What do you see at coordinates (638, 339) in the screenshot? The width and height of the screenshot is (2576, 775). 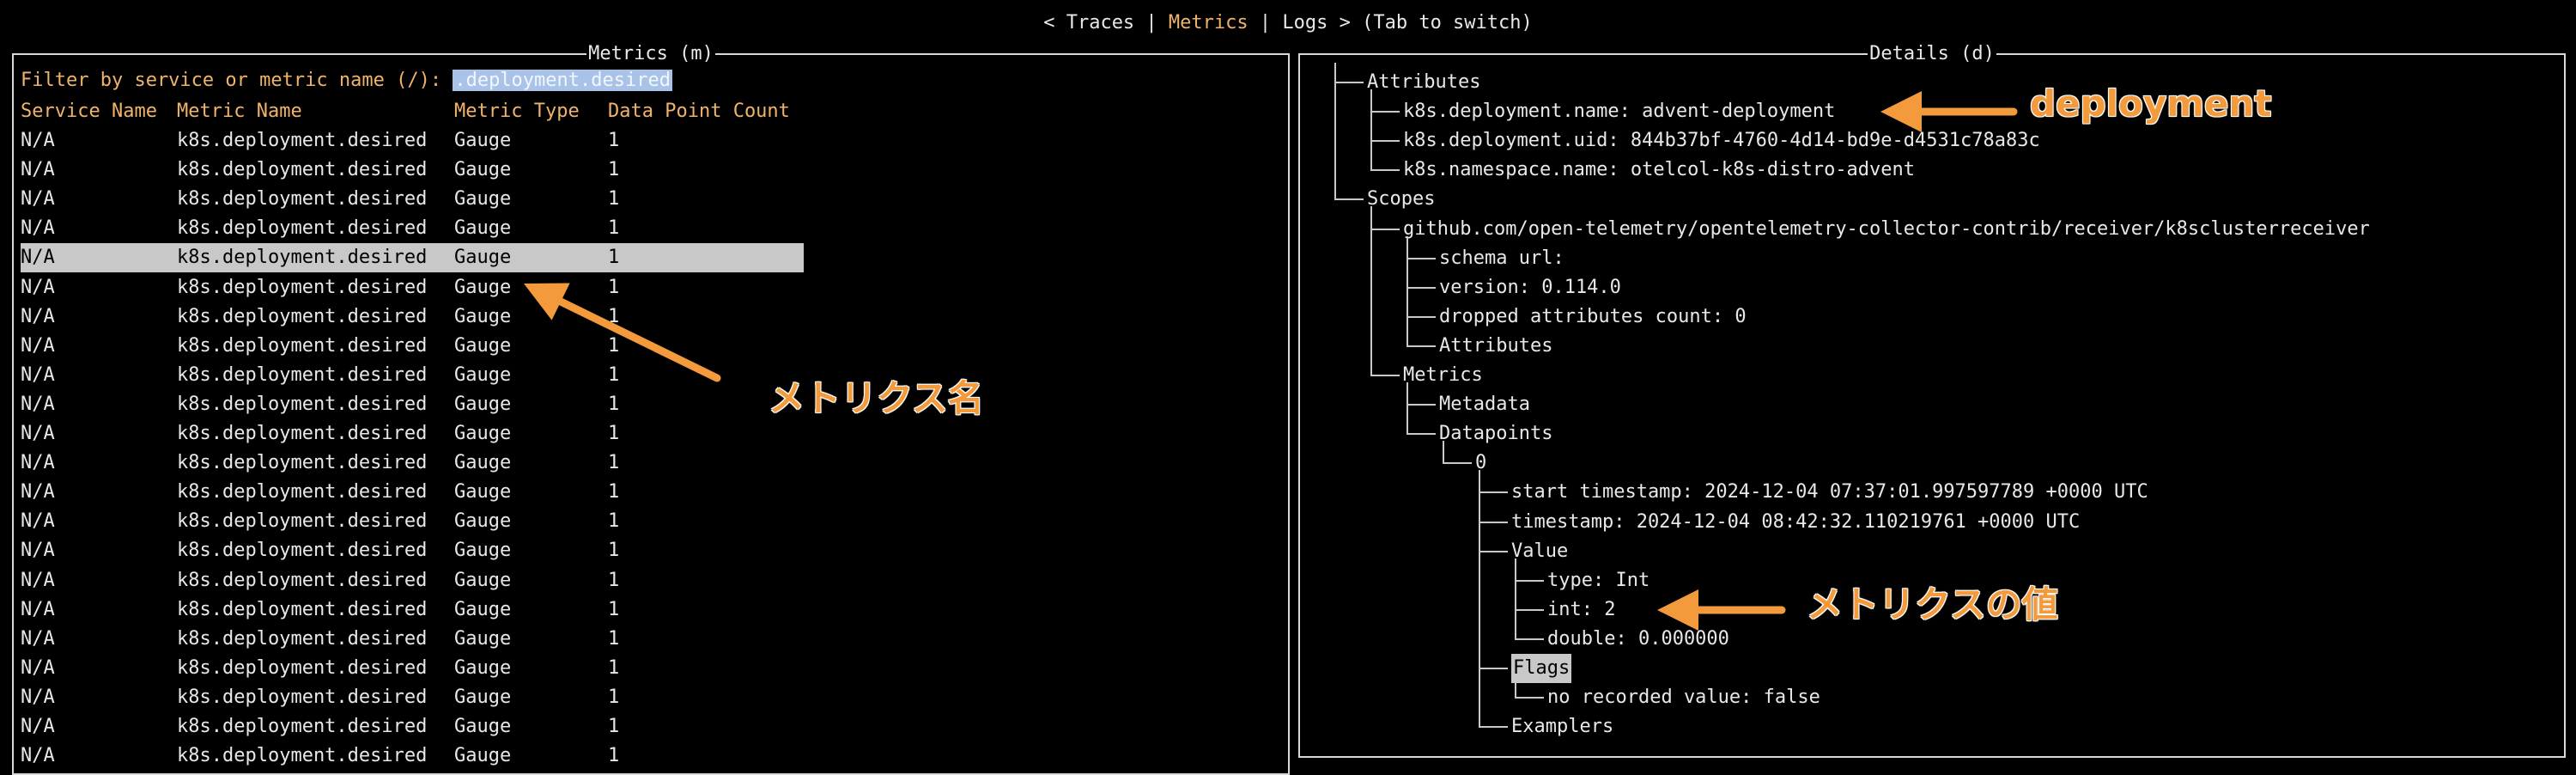 I see `arrow-to-metric-name-shaft` at bounding box center [638, 339].